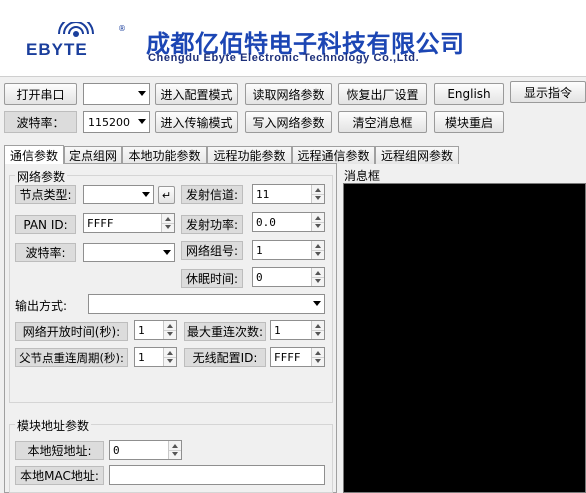 This screenshot has height=493, width=586. Describe the element at coordinates (288, 122) in the screenshot. I see `write-network-params-button: 写入网络参数` at that location.